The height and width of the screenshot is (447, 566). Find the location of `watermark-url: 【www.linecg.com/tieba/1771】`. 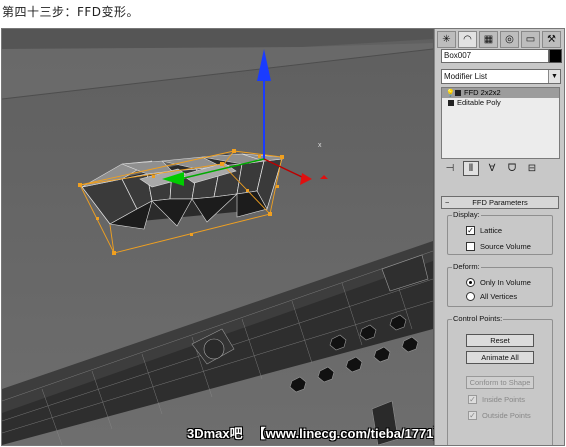

watermark-url: 【www.linecg.com/tieba/1771】 is located at coordinates (349, 433).